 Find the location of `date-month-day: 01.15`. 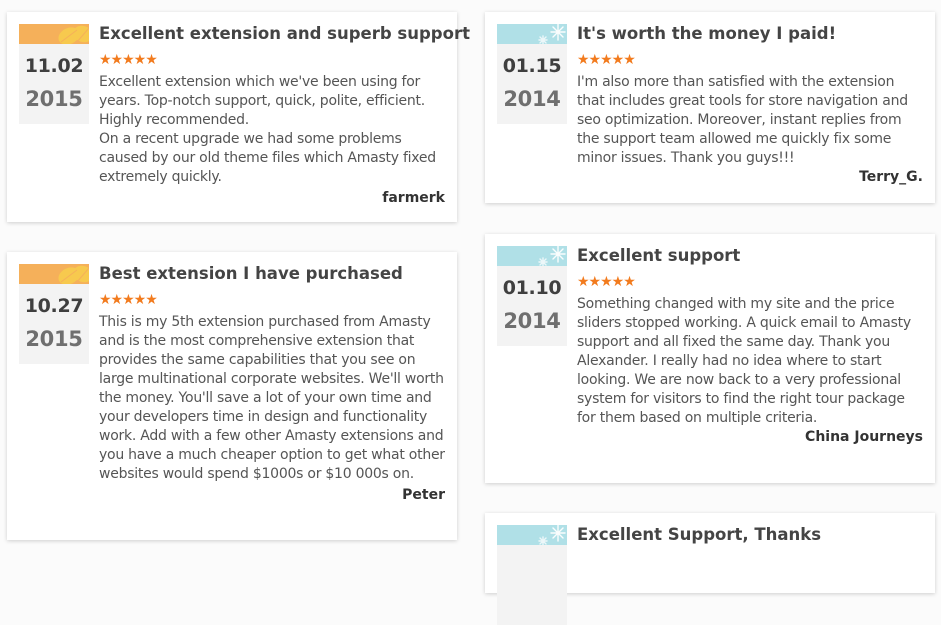

date-month-day: 01.15 is located at coordinates (532, 66).